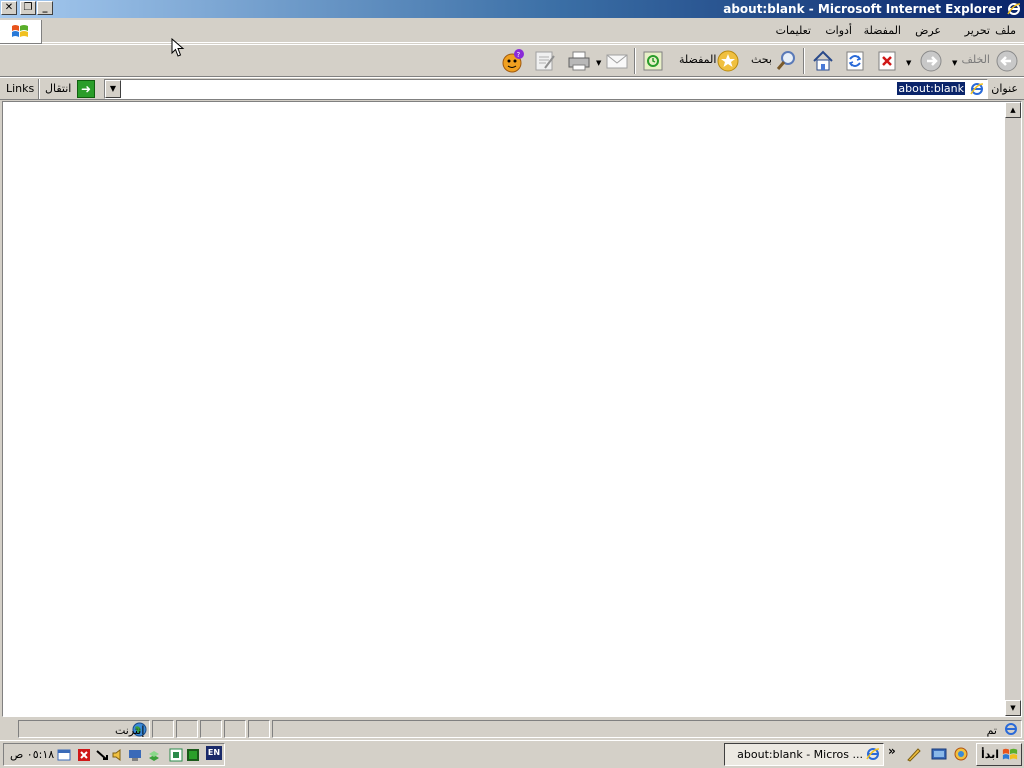 Image resolution: width=1024 pixels, height=768 pixels. Describe the element at coordinates (86, 89) in the screenshot. I see `go-arrow-icon: ➜` at that location.